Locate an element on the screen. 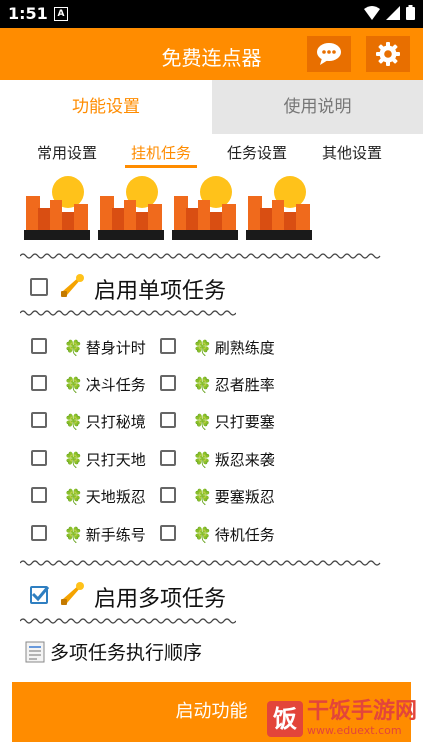 The image size is (423, 752). task-item: 🍀 刷熟练度 is located at coordinates (234, 347).